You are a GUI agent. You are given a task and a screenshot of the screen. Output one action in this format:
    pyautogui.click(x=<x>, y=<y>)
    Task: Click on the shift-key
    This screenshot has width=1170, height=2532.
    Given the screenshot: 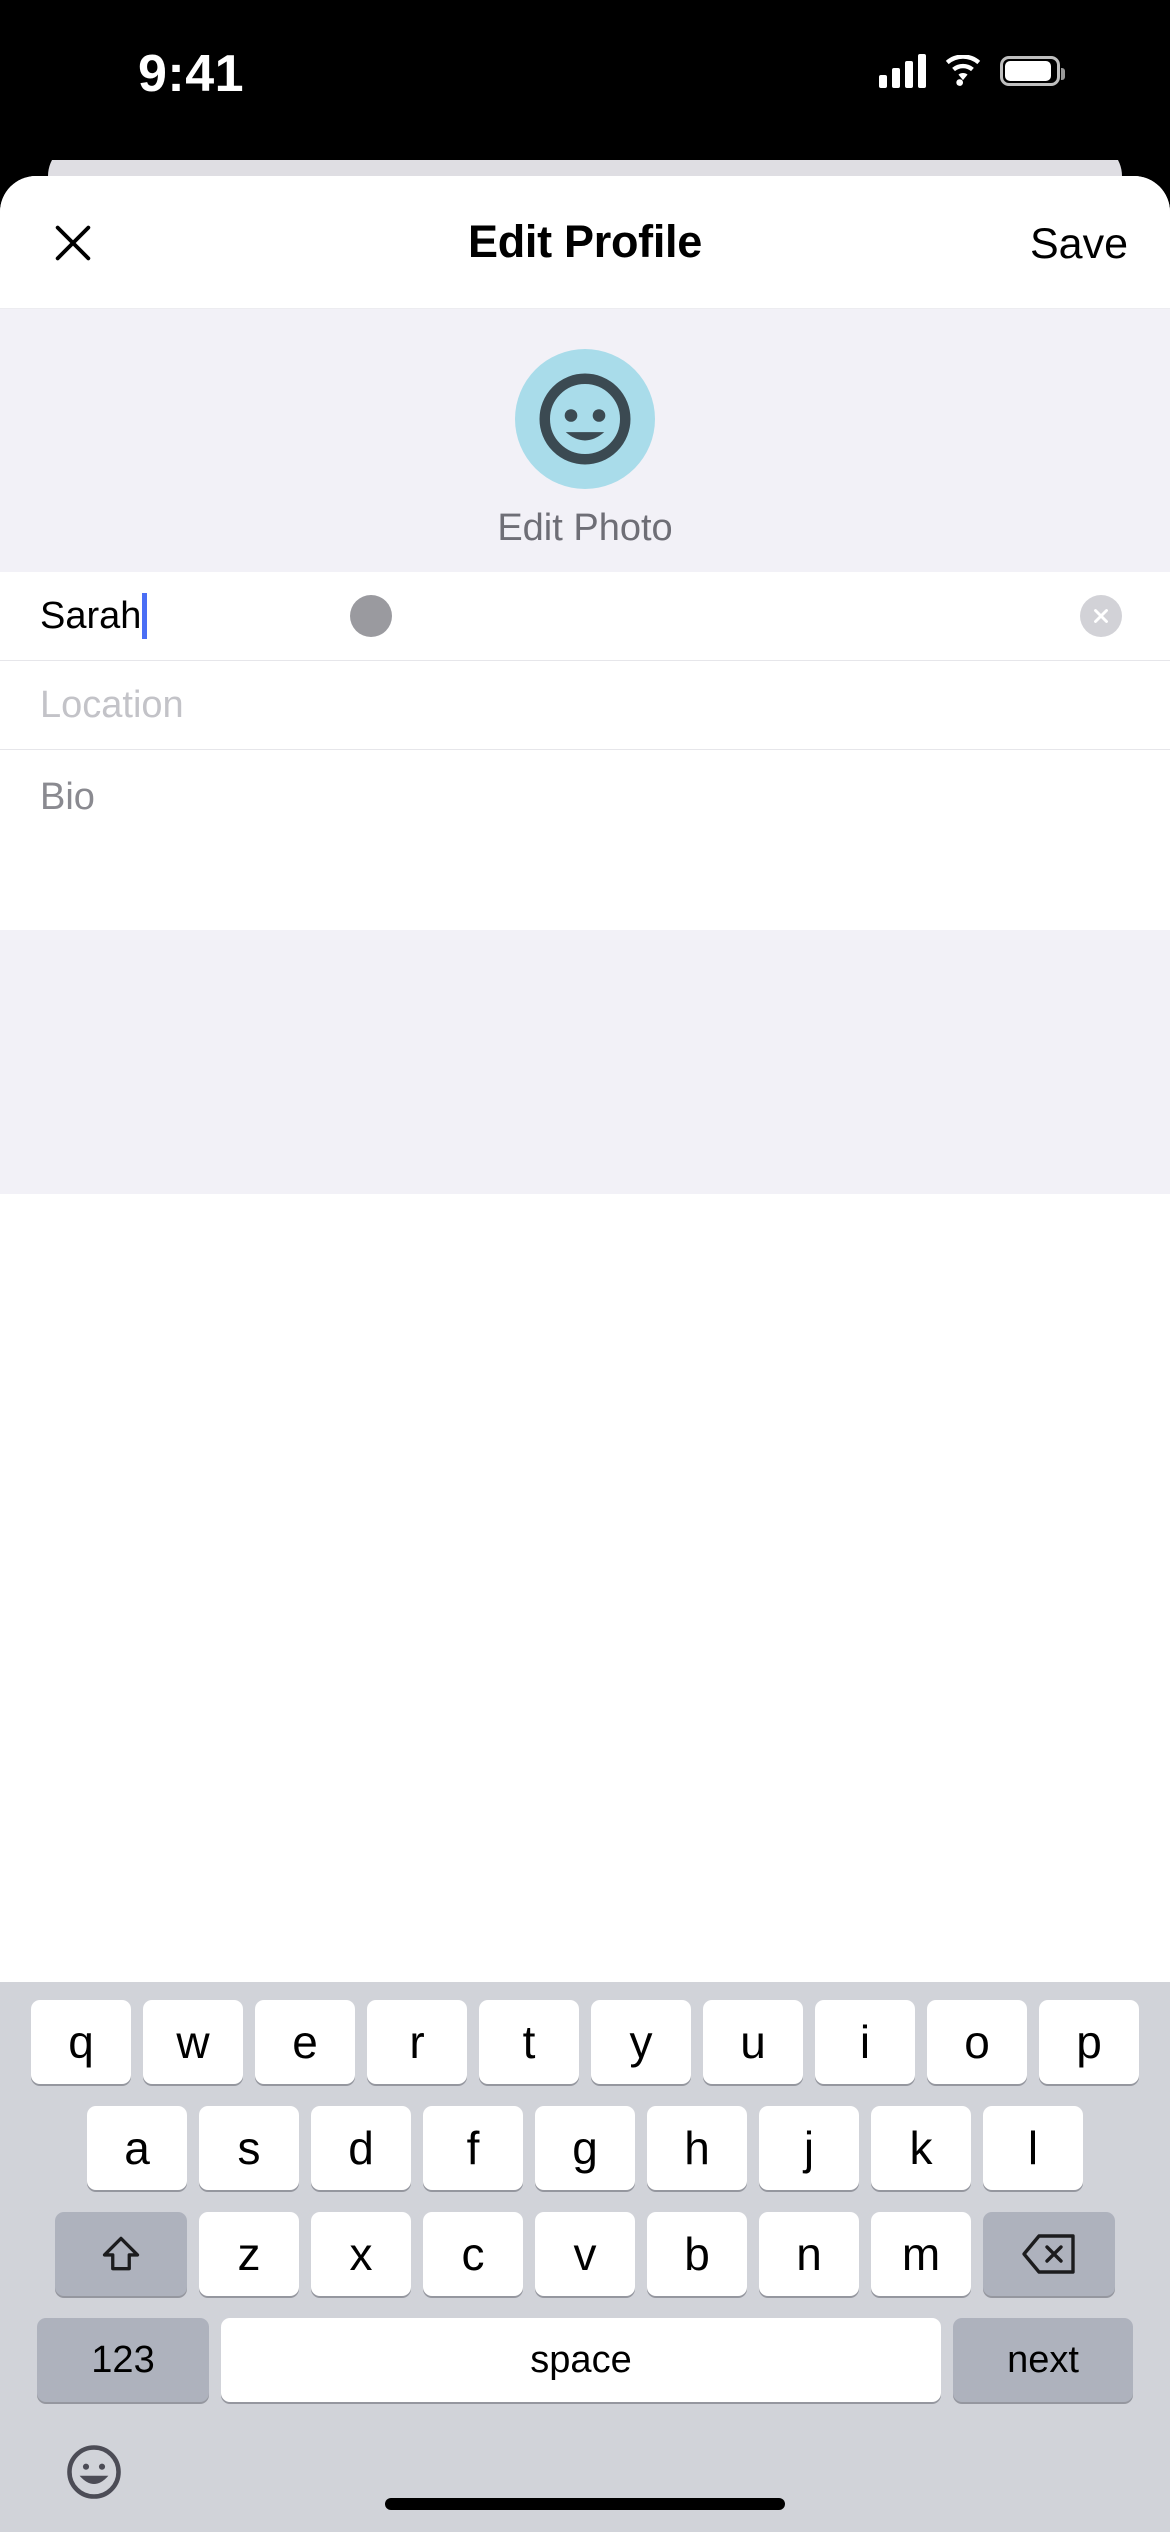 What is the action you would take?
    pyautogui.click(x=121, y=2254)
    